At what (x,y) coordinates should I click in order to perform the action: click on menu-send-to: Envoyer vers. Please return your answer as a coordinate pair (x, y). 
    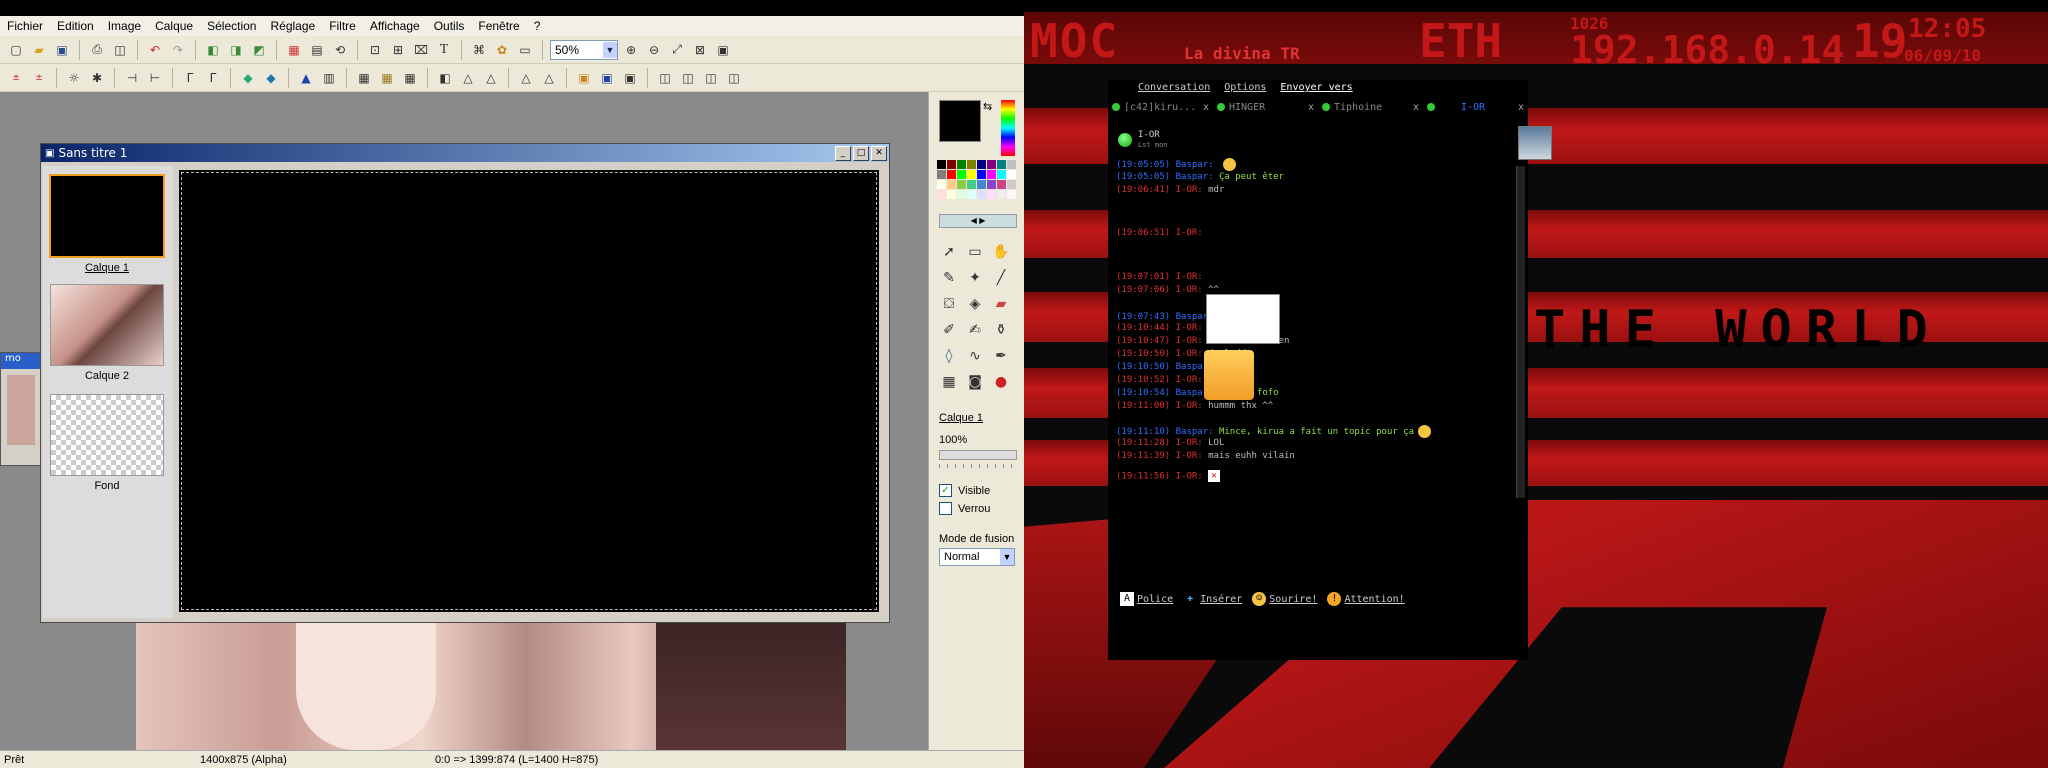
    Looking at the image, I should click on (1316, 87).